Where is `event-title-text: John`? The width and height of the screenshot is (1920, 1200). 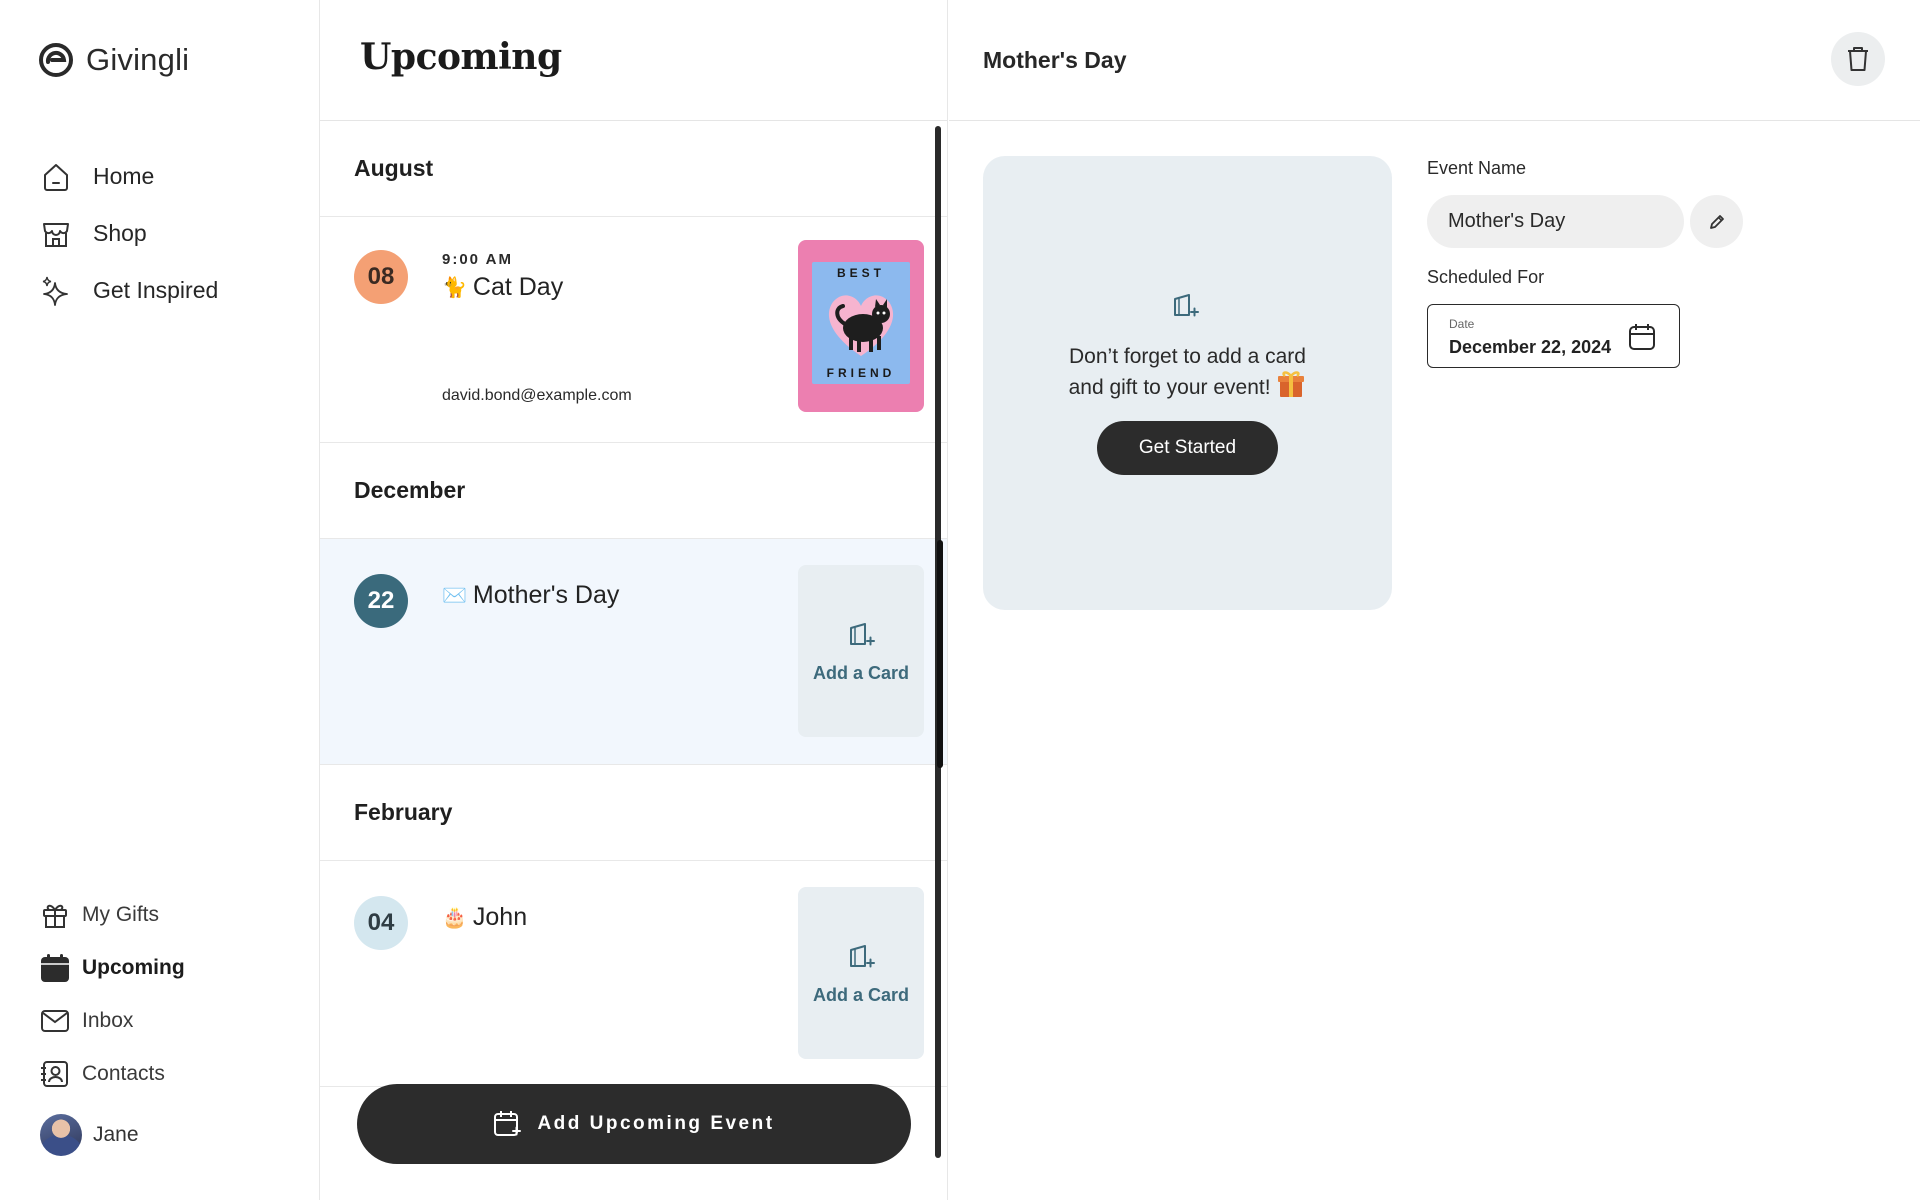
event-title-text: John is located at coordinates (500, 917).